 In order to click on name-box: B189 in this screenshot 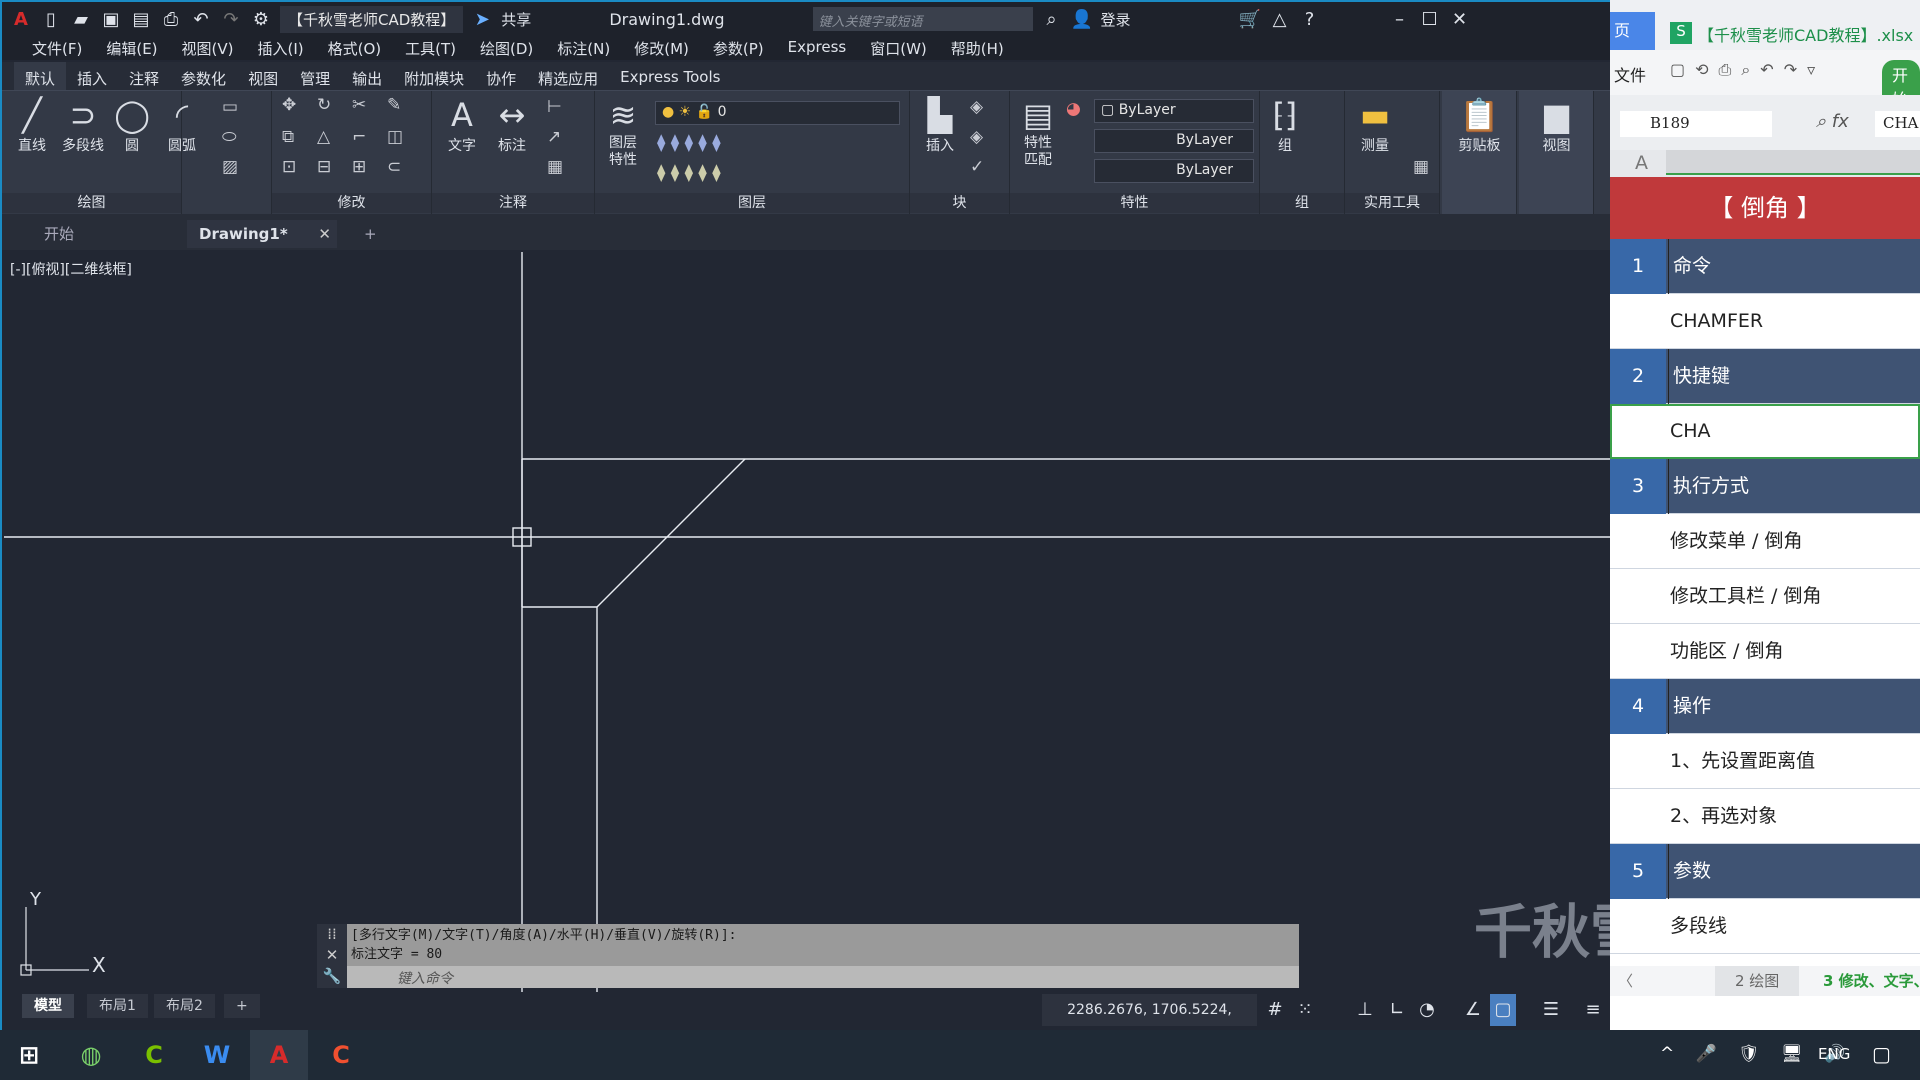, I will do `click(1696, 124)`.